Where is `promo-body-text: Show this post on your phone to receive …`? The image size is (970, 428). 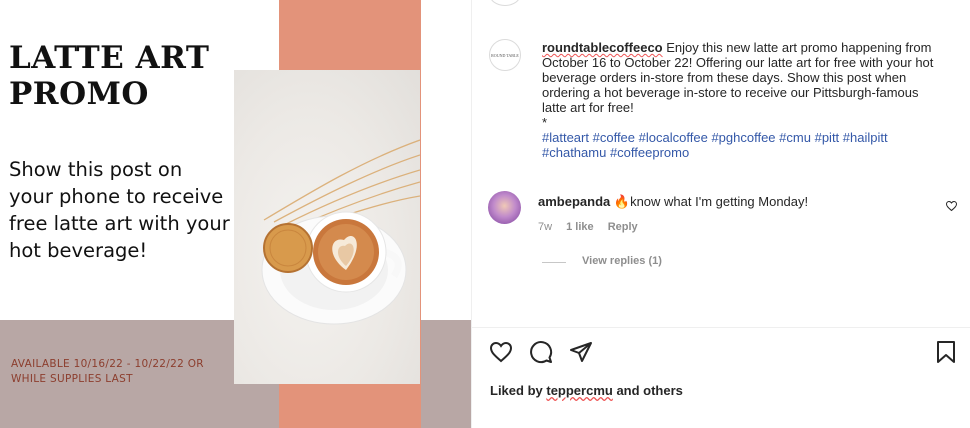
promo-body-text: Show this post on your phone to receive … is located at coordinates (119, 210).